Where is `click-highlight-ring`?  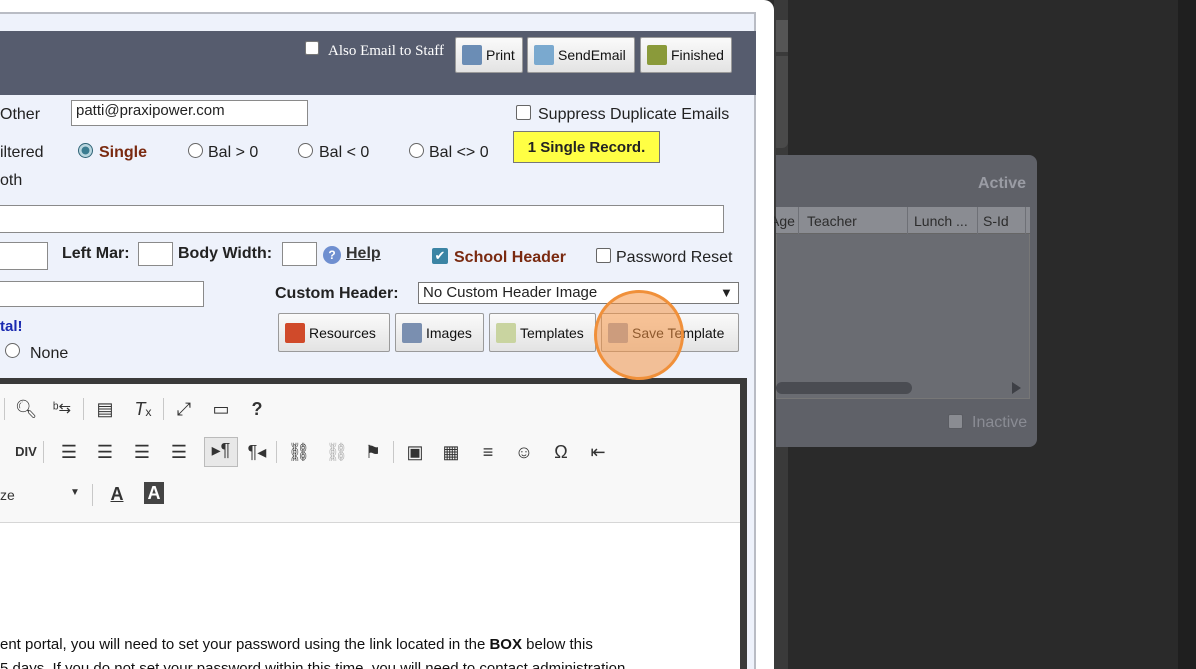 click-highlight-ring is located at coordinates (639, 335).